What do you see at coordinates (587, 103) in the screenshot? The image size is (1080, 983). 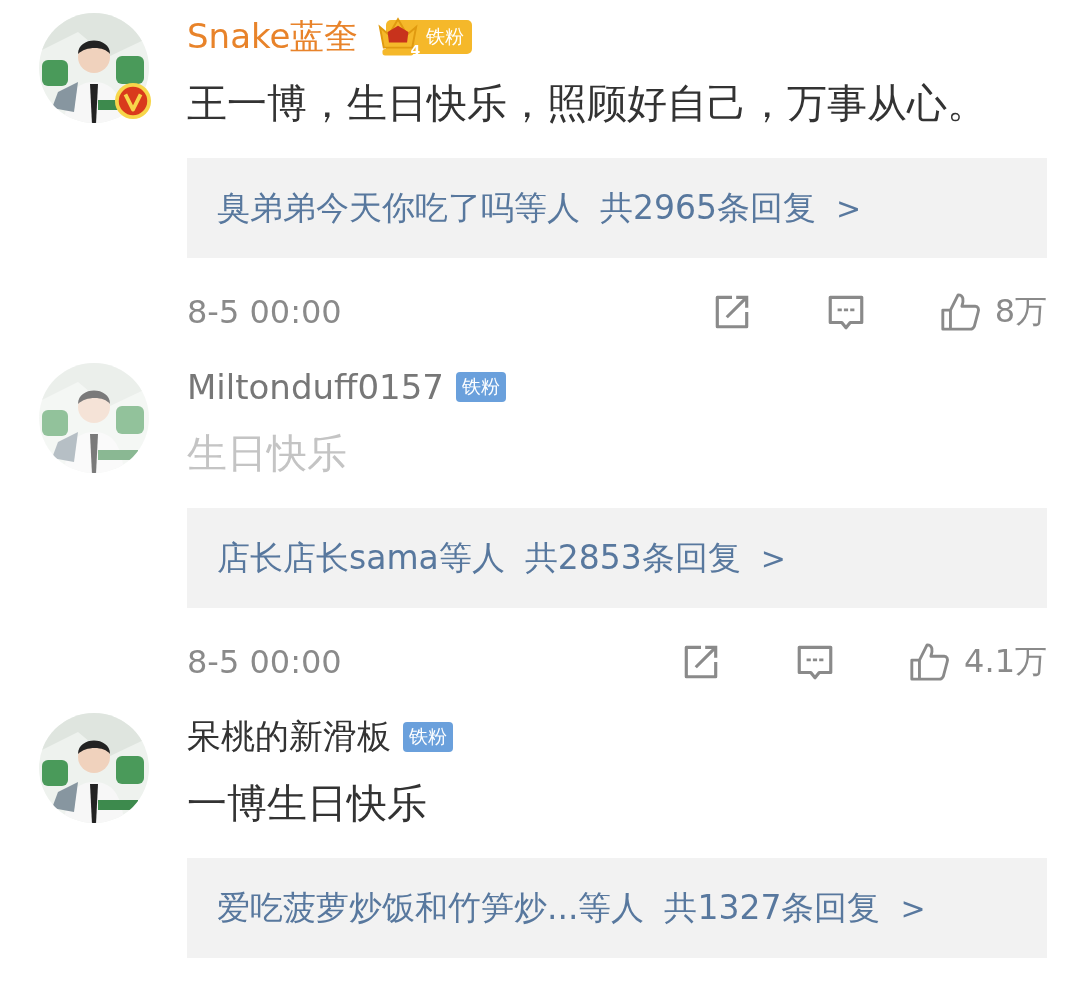 I see `comment-text: 王一博，生日快乐，照顾好自己，万事从心。` at bounding box center [587, 103].